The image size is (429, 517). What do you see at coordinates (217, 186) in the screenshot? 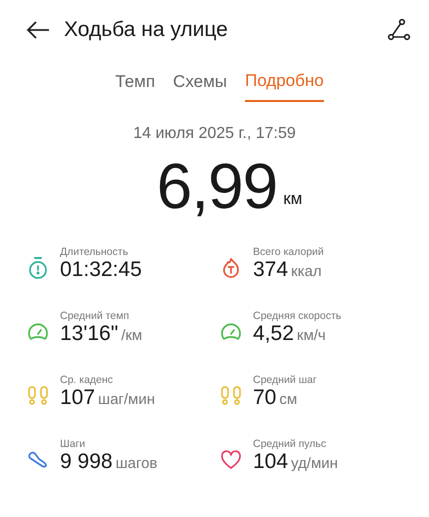
I see `distance-value: 6,99` at bounding box center [217, 186].